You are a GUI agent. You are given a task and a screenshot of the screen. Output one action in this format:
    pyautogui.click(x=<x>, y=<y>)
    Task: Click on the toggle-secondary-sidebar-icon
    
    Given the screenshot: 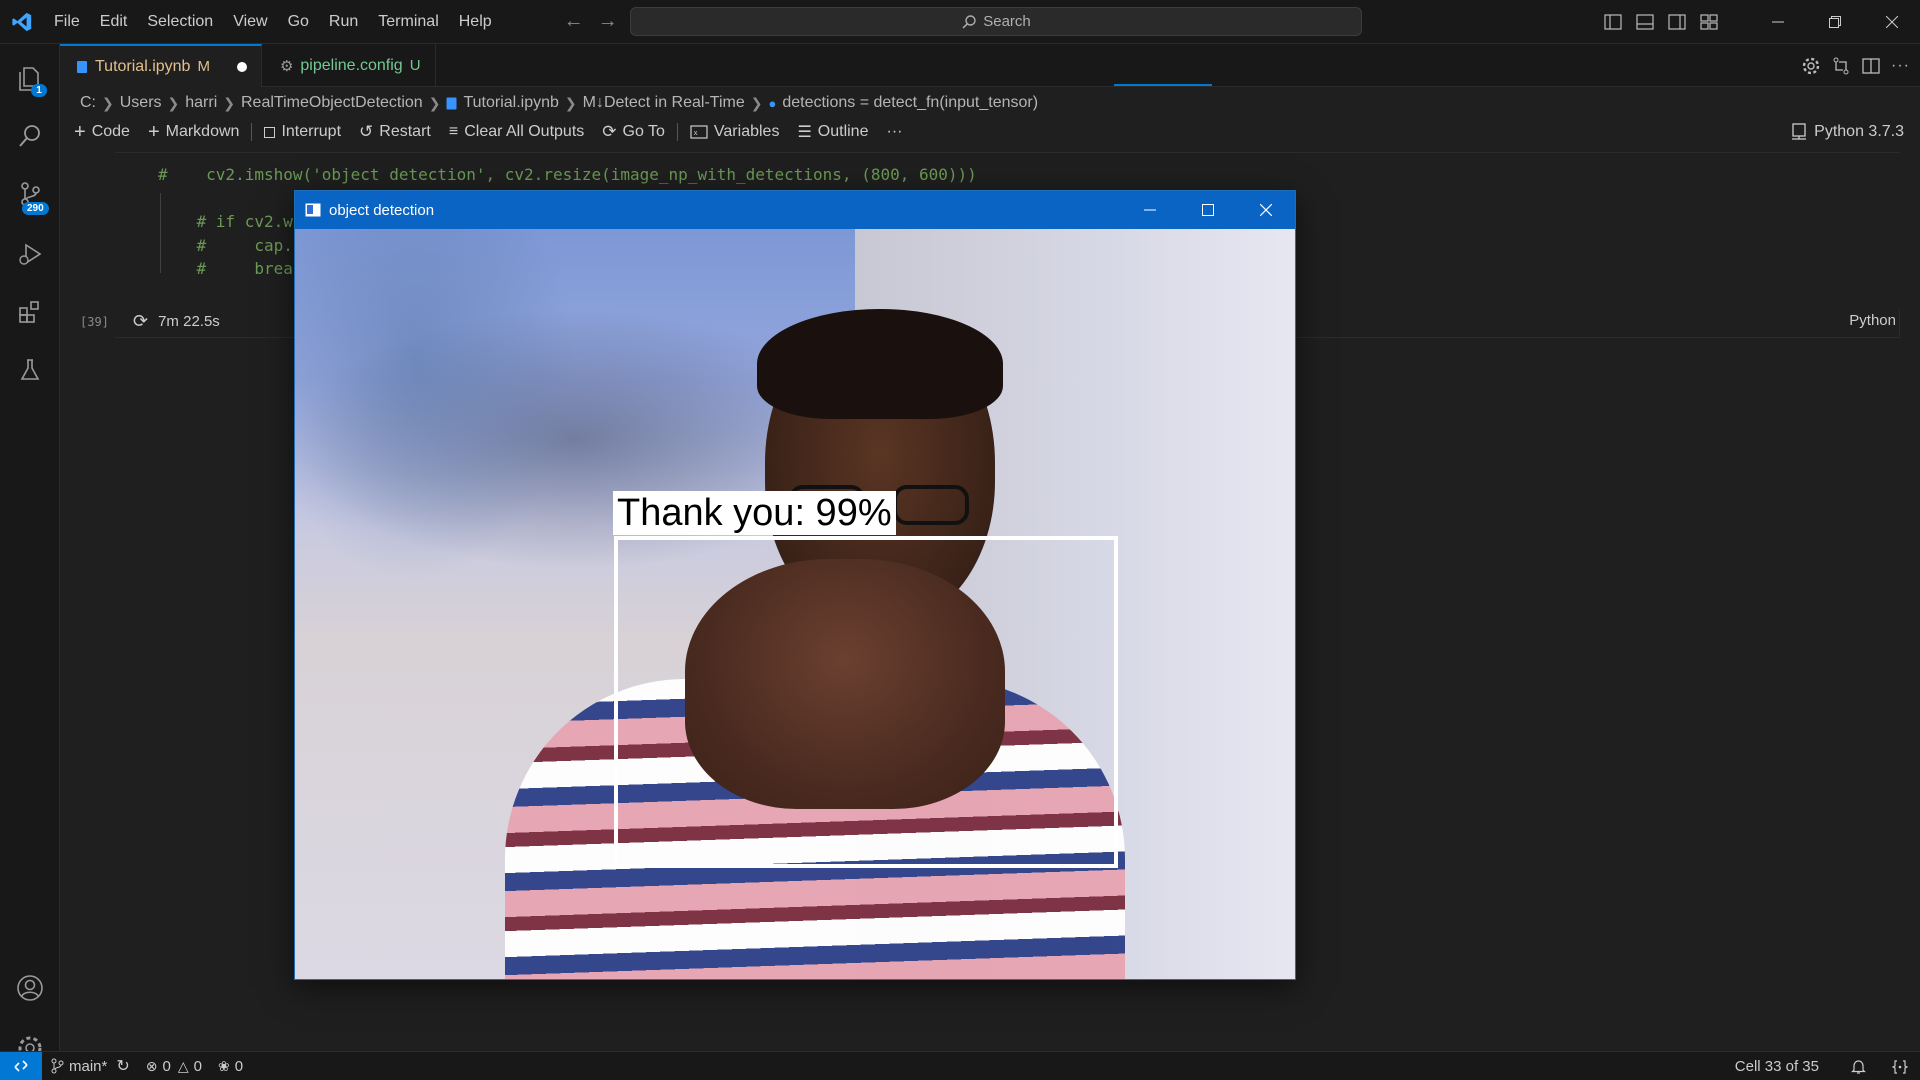 What is the action you would take?
    pyautogui.click(x=1677, y=22)
    